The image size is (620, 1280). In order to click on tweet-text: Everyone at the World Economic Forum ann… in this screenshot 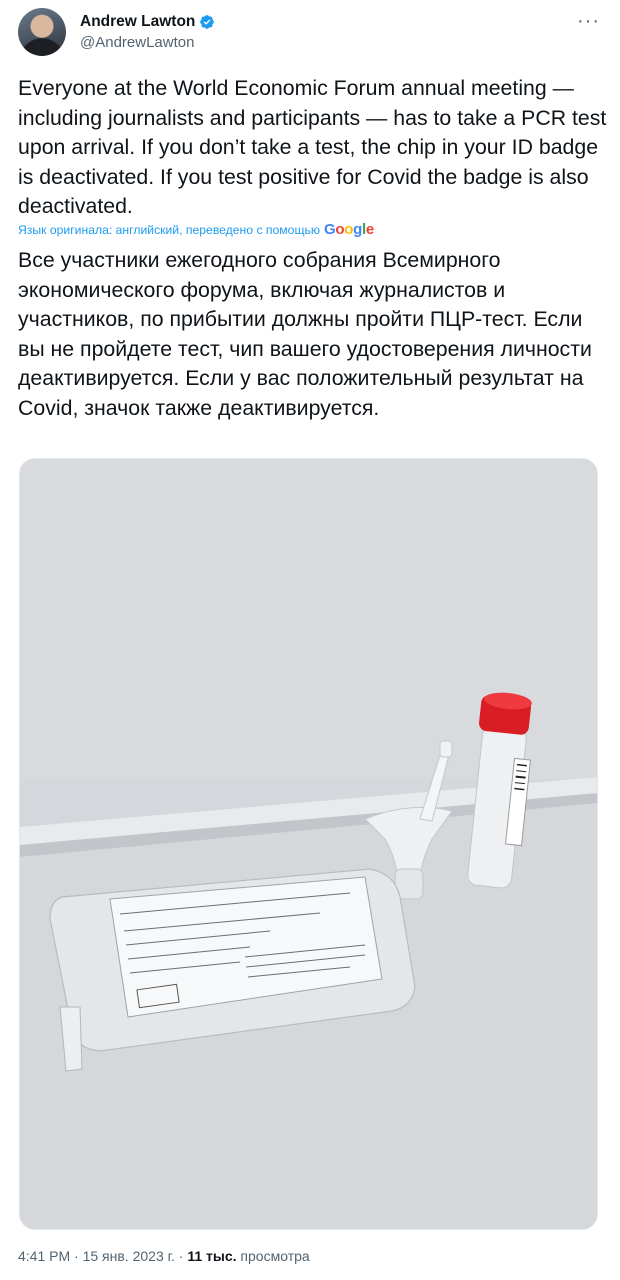, I will do `click(312, 147)`.